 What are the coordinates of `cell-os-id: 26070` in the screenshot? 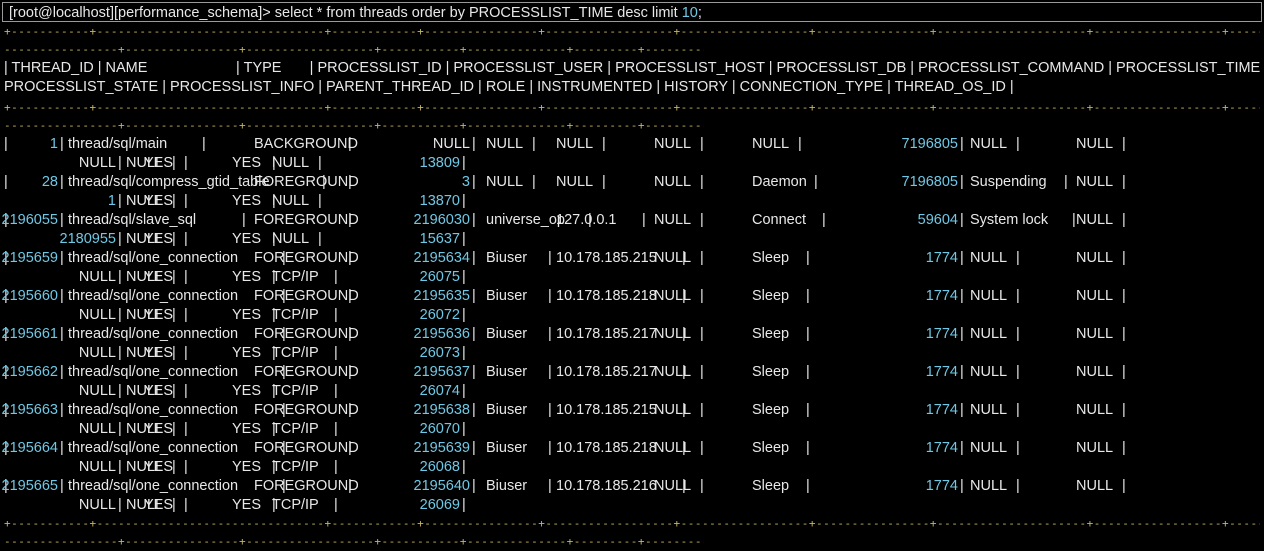 It's located at (439, 429).